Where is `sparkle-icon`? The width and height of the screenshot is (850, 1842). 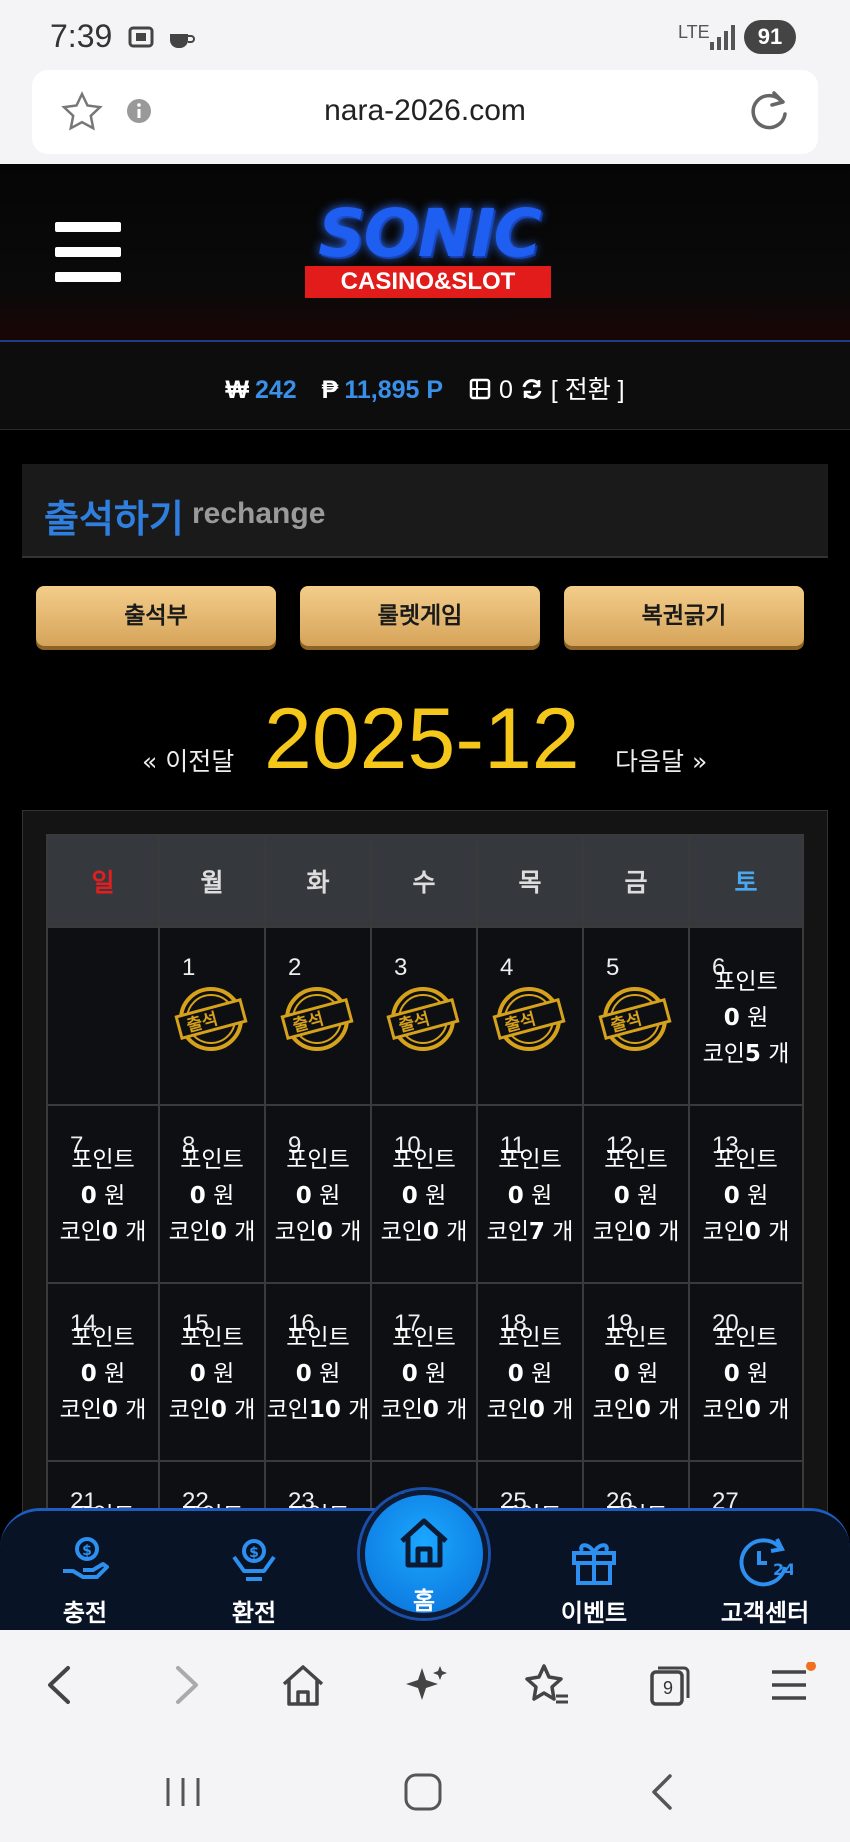 sparkle-icon is located at coordinates (425, 1685).